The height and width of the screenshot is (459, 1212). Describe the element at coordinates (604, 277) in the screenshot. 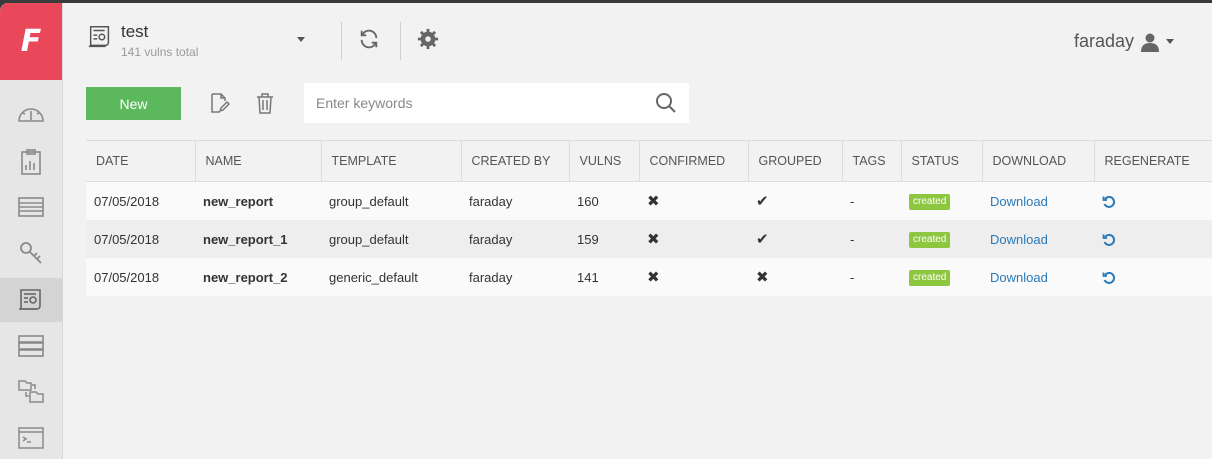

I see `cell-vulns: 141` at that location.